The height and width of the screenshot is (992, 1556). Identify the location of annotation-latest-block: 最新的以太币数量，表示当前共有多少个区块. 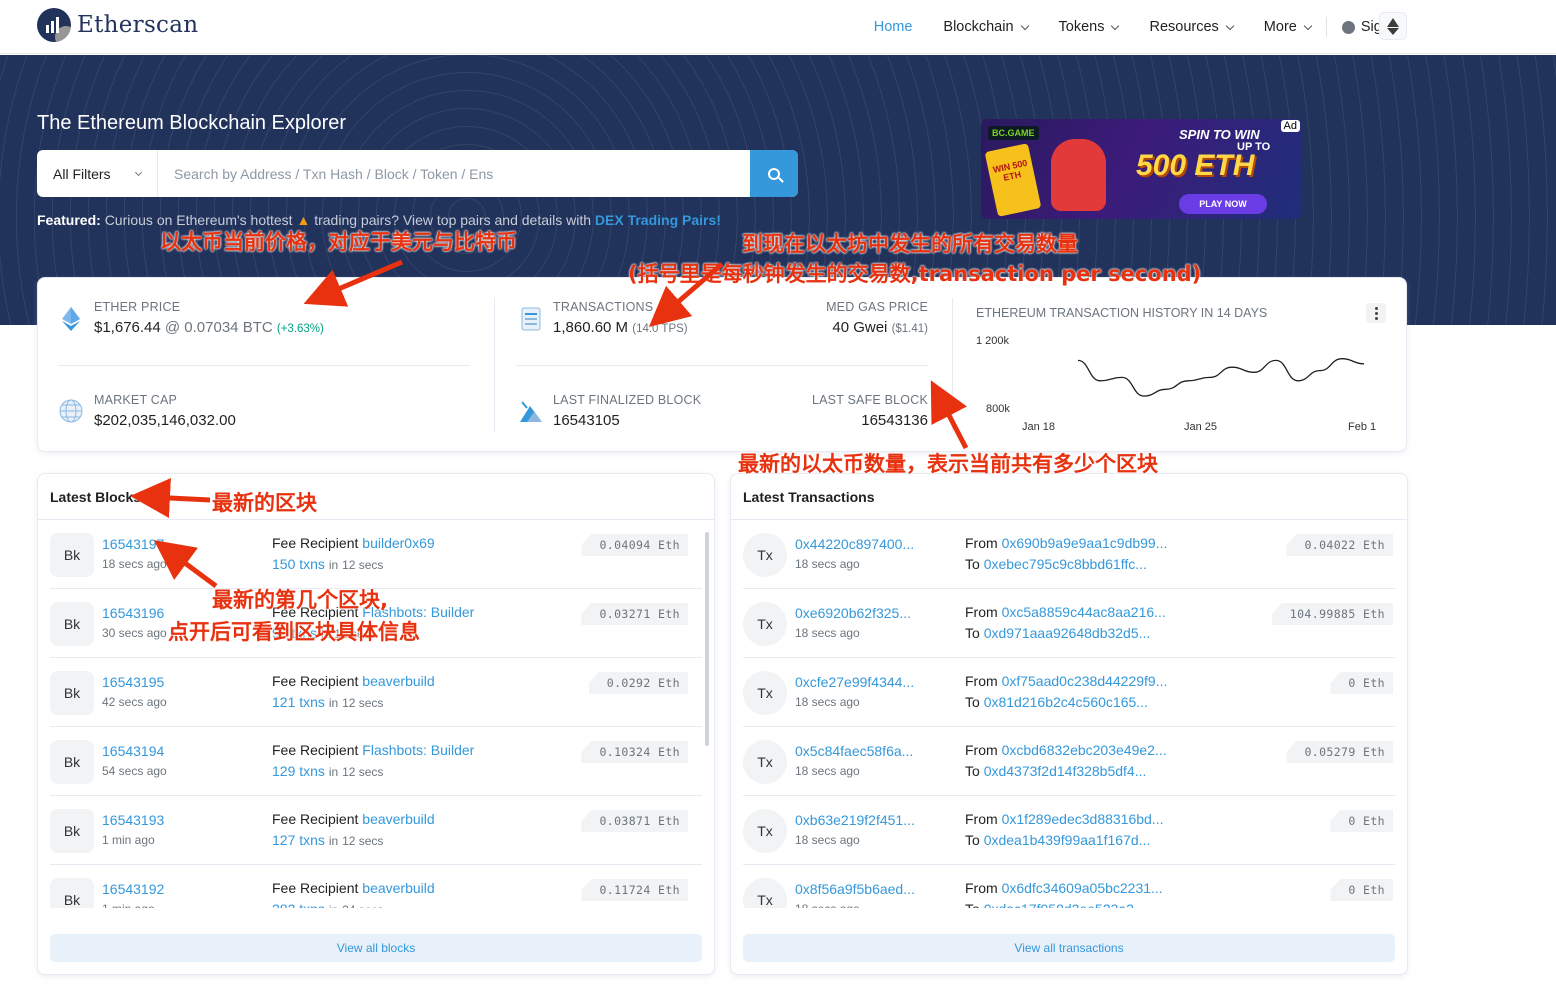
(948, 464).